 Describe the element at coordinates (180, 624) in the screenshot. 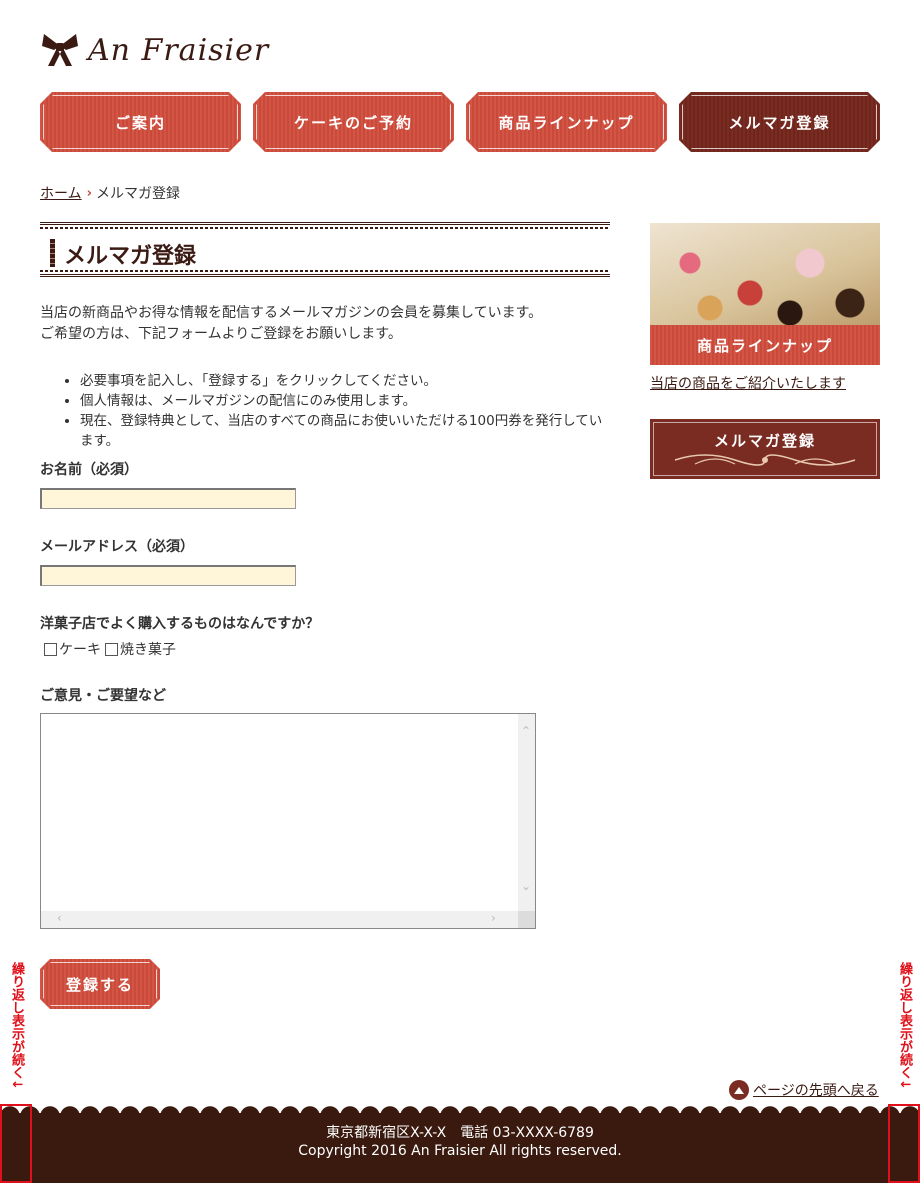

I see `question-label: 洋菓子店でよく購入するものはなんですか？` at that location.